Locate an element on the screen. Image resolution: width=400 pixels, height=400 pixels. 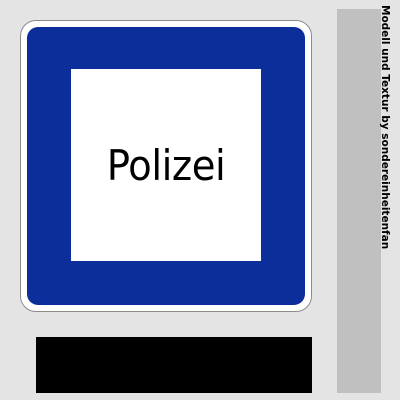
sign-label: Polizei is located at coordinates (166, 165).